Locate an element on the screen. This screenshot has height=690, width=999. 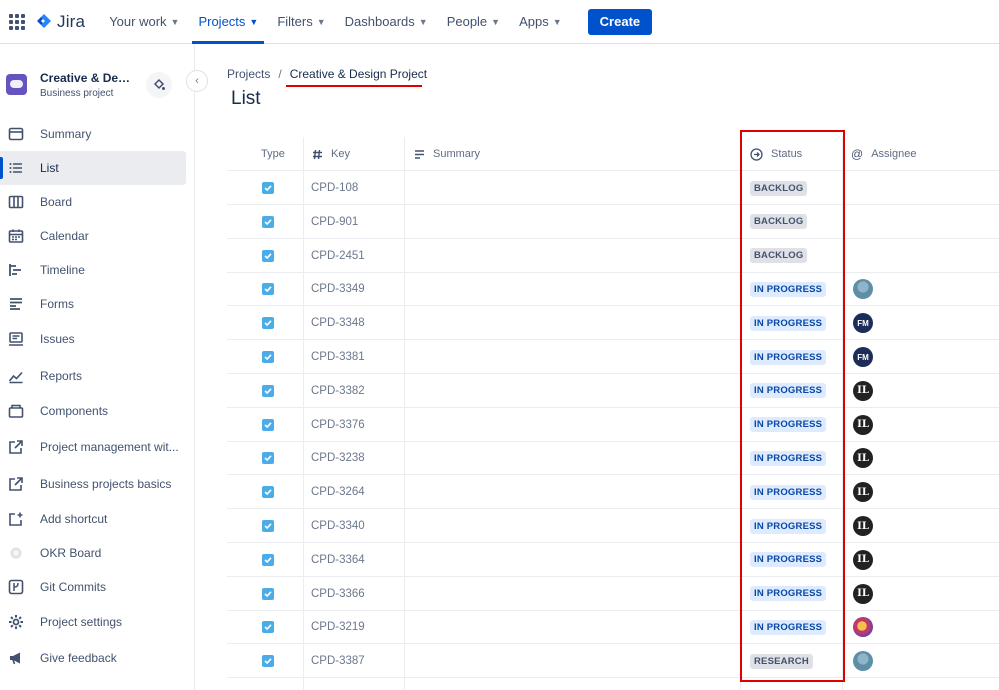
issue-key: CPD-3219 is located at coordinates (338, 627).